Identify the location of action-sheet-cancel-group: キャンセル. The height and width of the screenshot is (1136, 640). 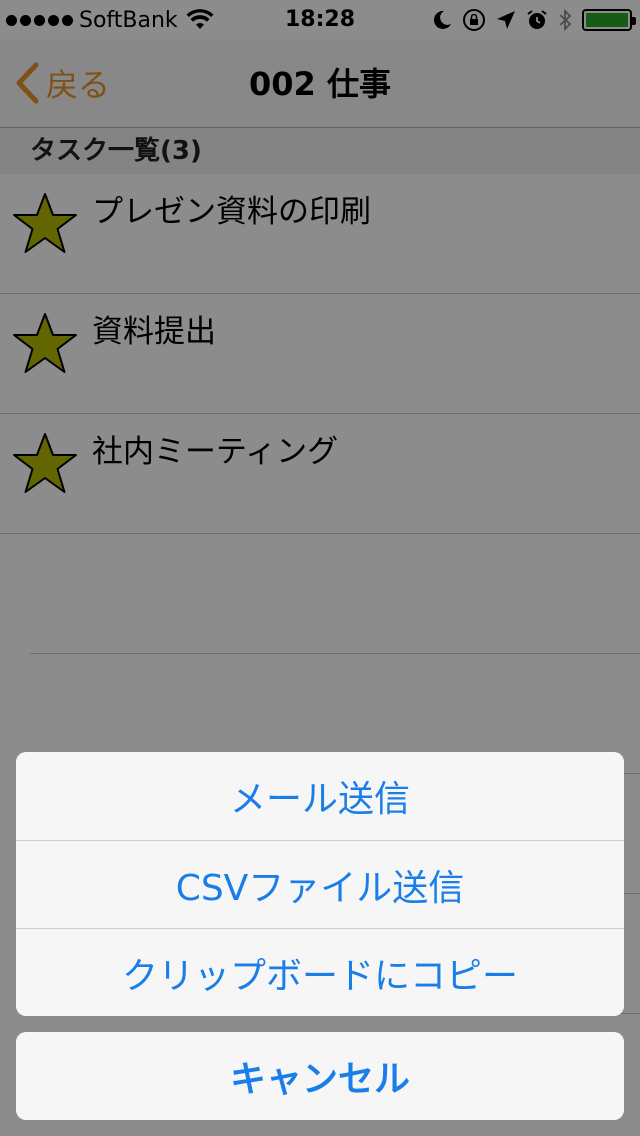
(320, 1076).